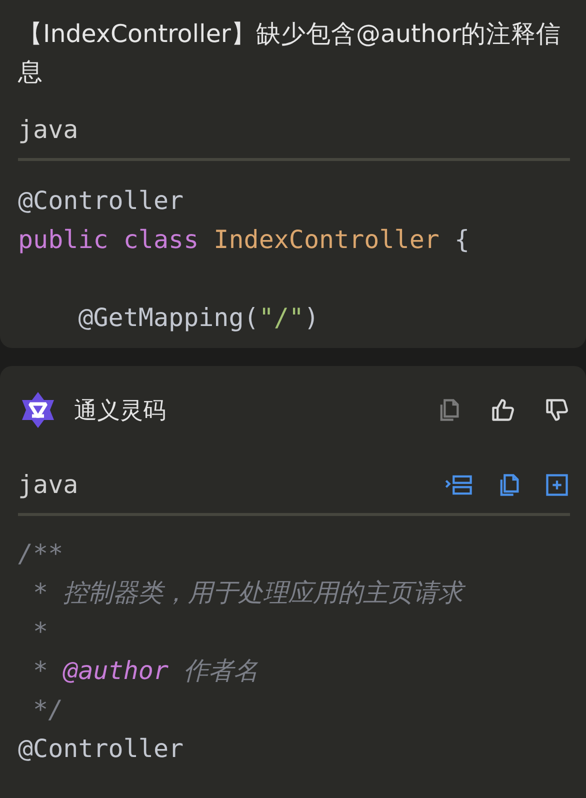 Image resolution: width=586 pixels, height=798 pixels. I want to click on thumbs-up-icon, so click(503, 410).